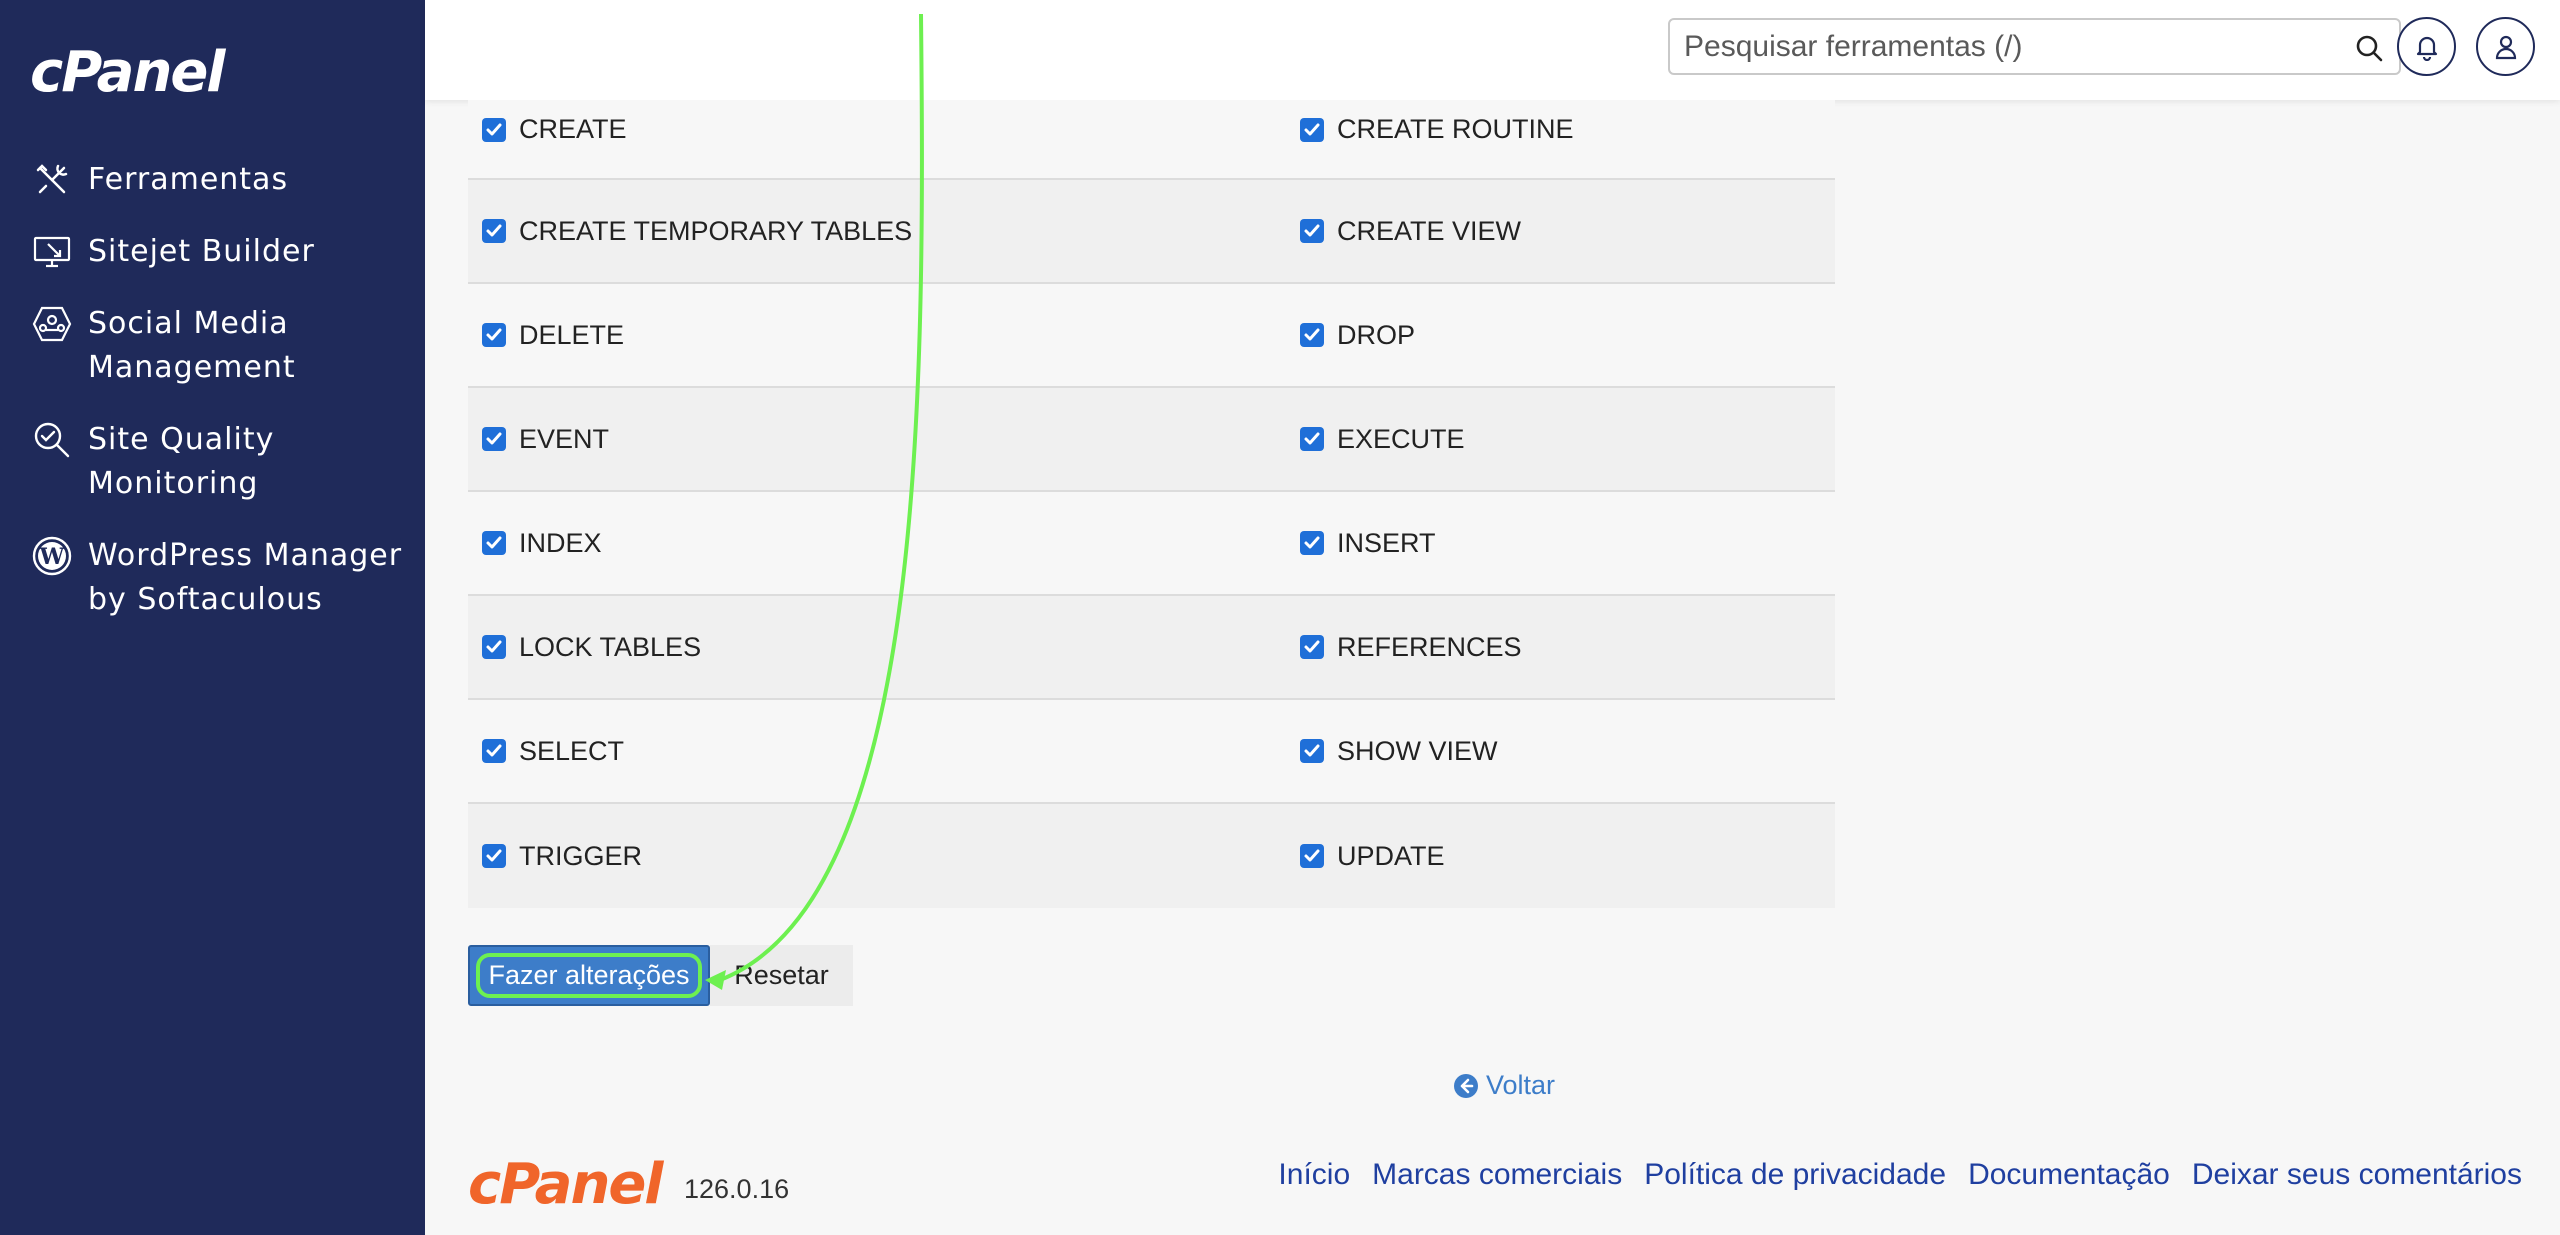  Describe the element at coordinates (52, 180) in the screenshot. I see `tools-icon` at that location.